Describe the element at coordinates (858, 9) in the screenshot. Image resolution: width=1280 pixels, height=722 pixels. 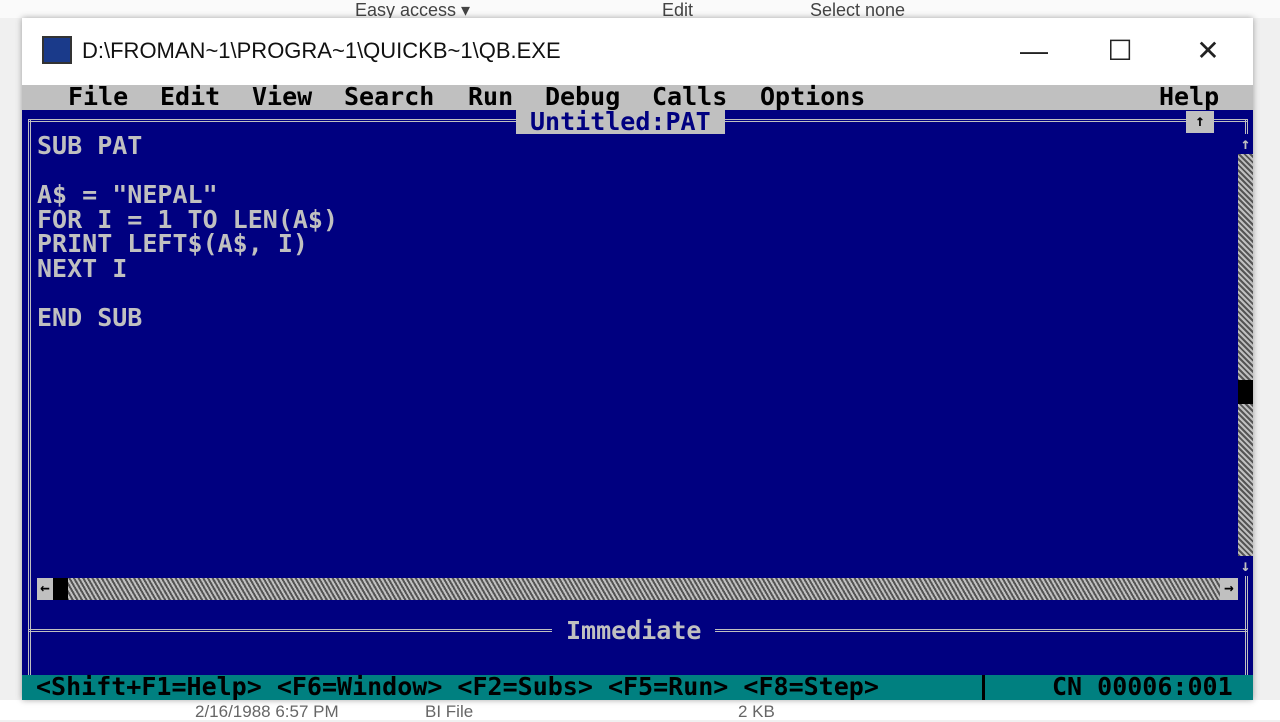
I see `select-none-button: Select none` at that location.